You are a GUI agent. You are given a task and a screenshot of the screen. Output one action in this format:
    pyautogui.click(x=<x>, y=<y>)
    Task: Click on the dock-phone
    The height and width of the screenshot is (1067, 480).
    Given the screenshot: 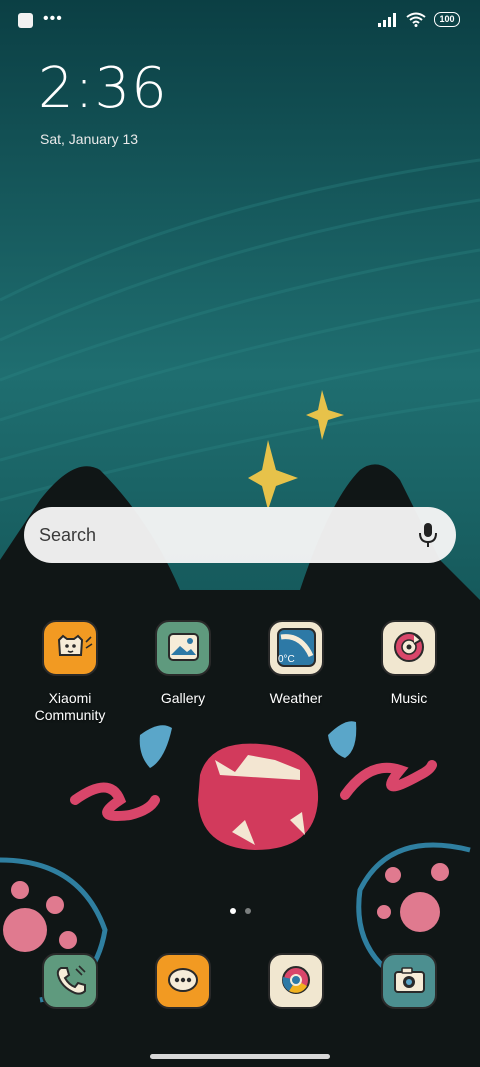 What is the action you would take?
    pyautogui.click(x=70, y=981)
    